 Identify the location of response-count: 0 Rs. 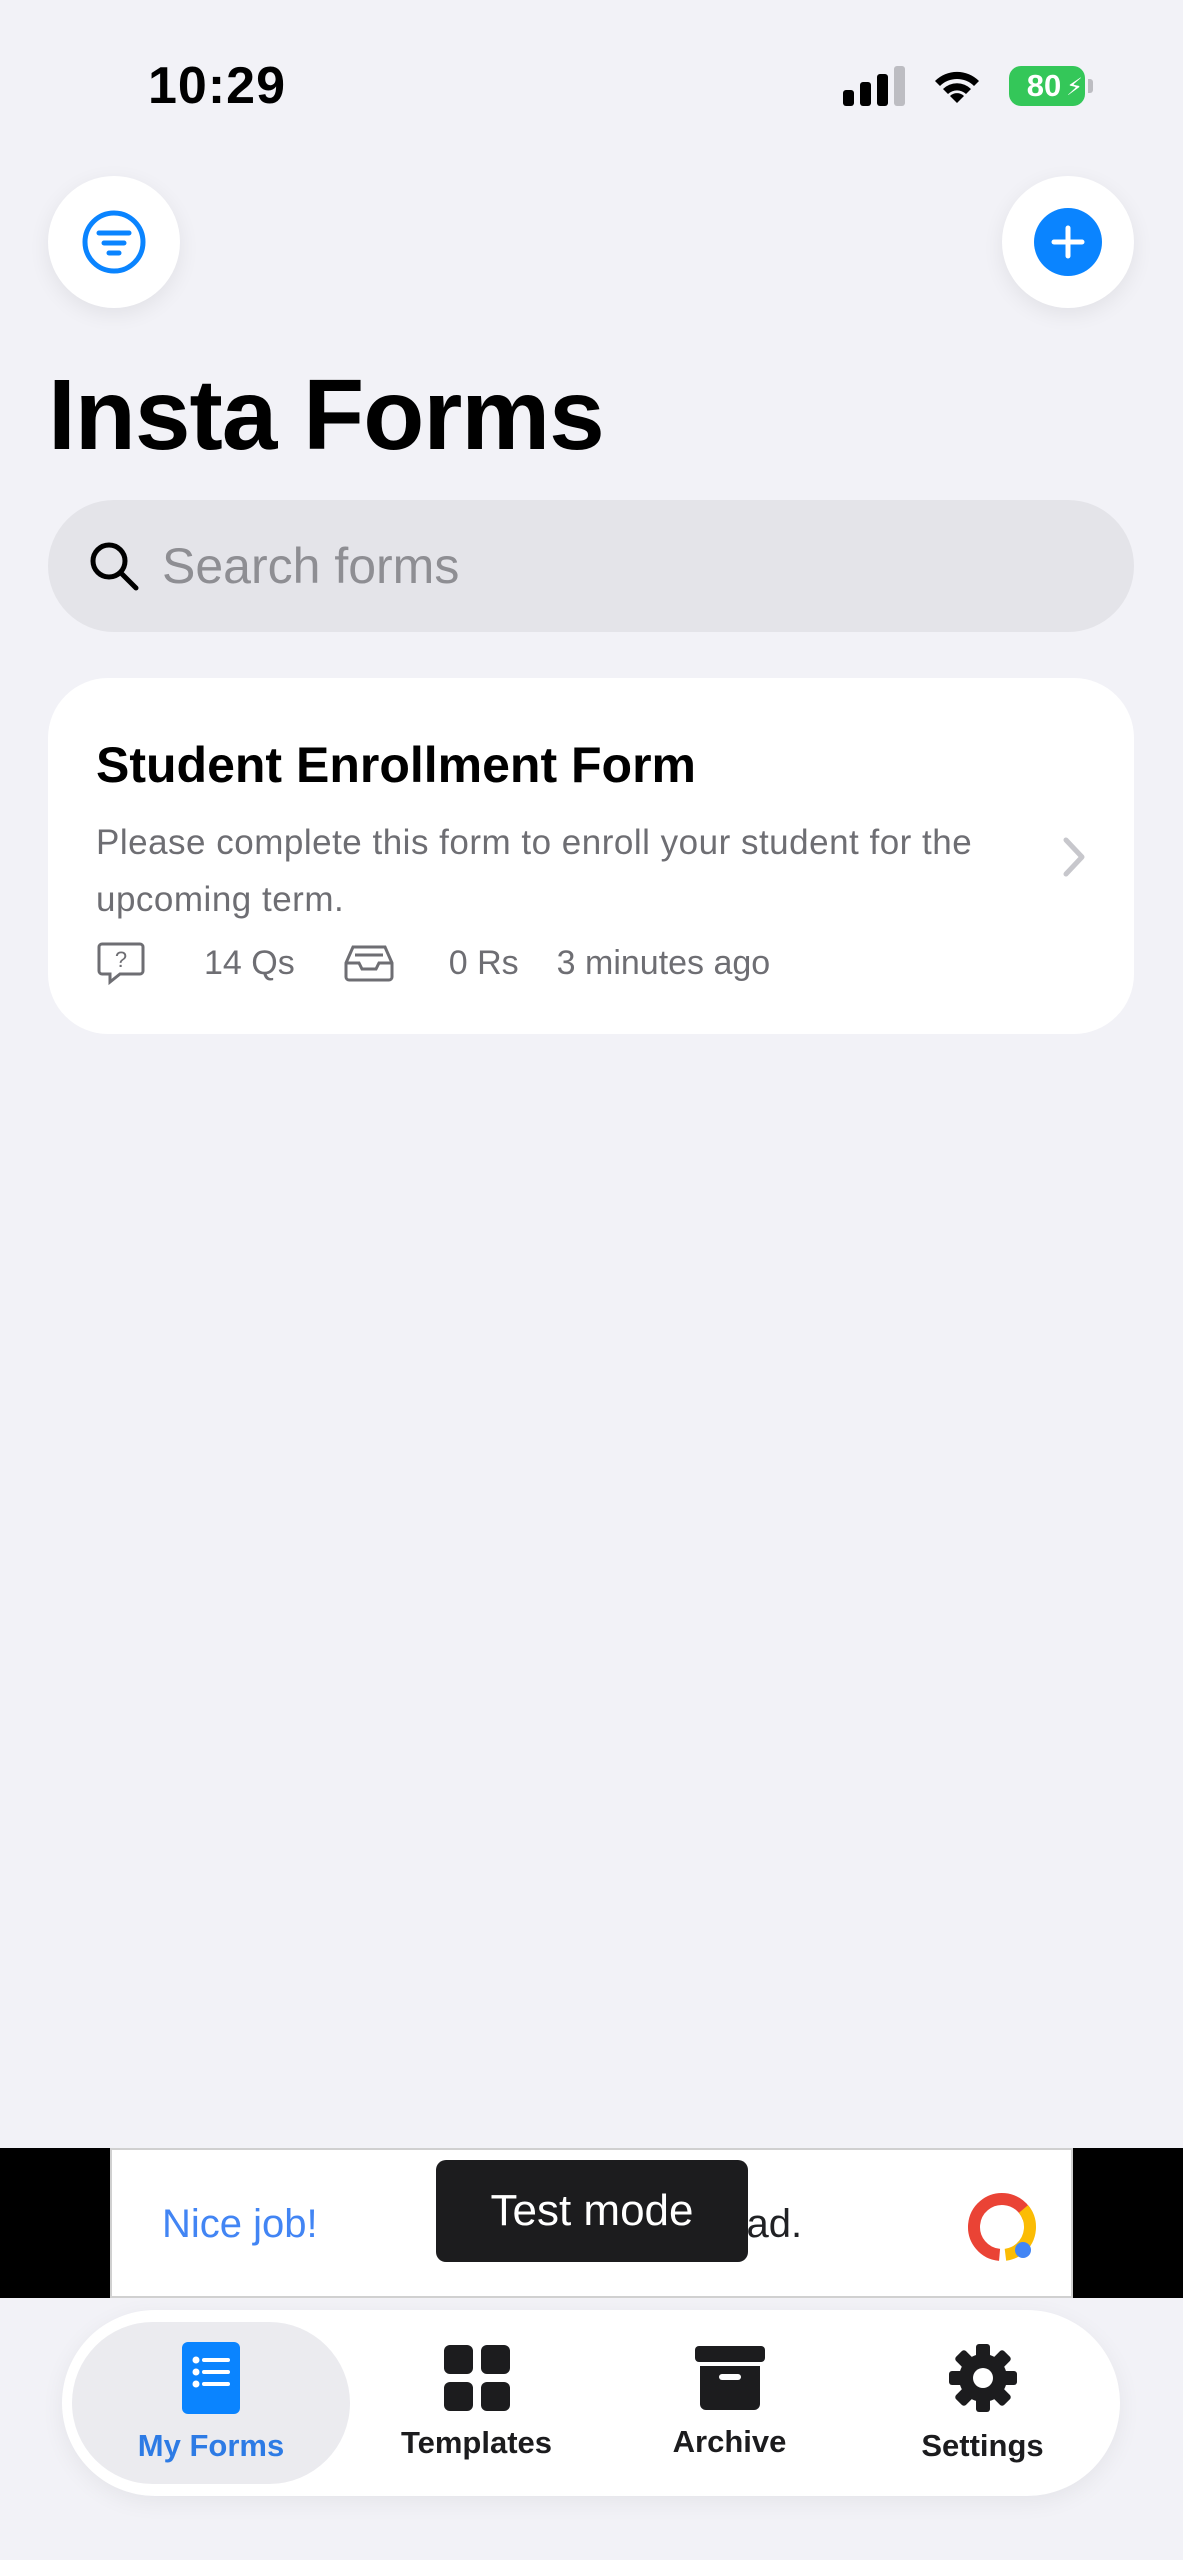
(483, 962).